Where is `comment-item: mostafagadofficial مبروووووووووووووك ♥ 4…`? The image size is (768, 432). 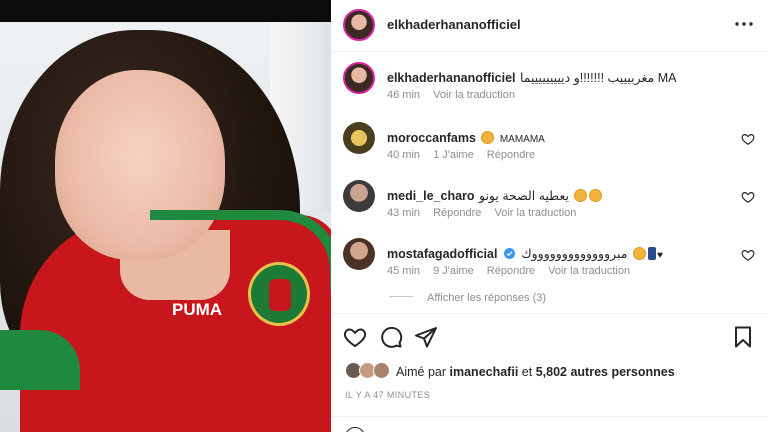 comment-item: mostafagadofficial مبروووووووووووووك ♥ 4… is located at coordinates (549, 260).